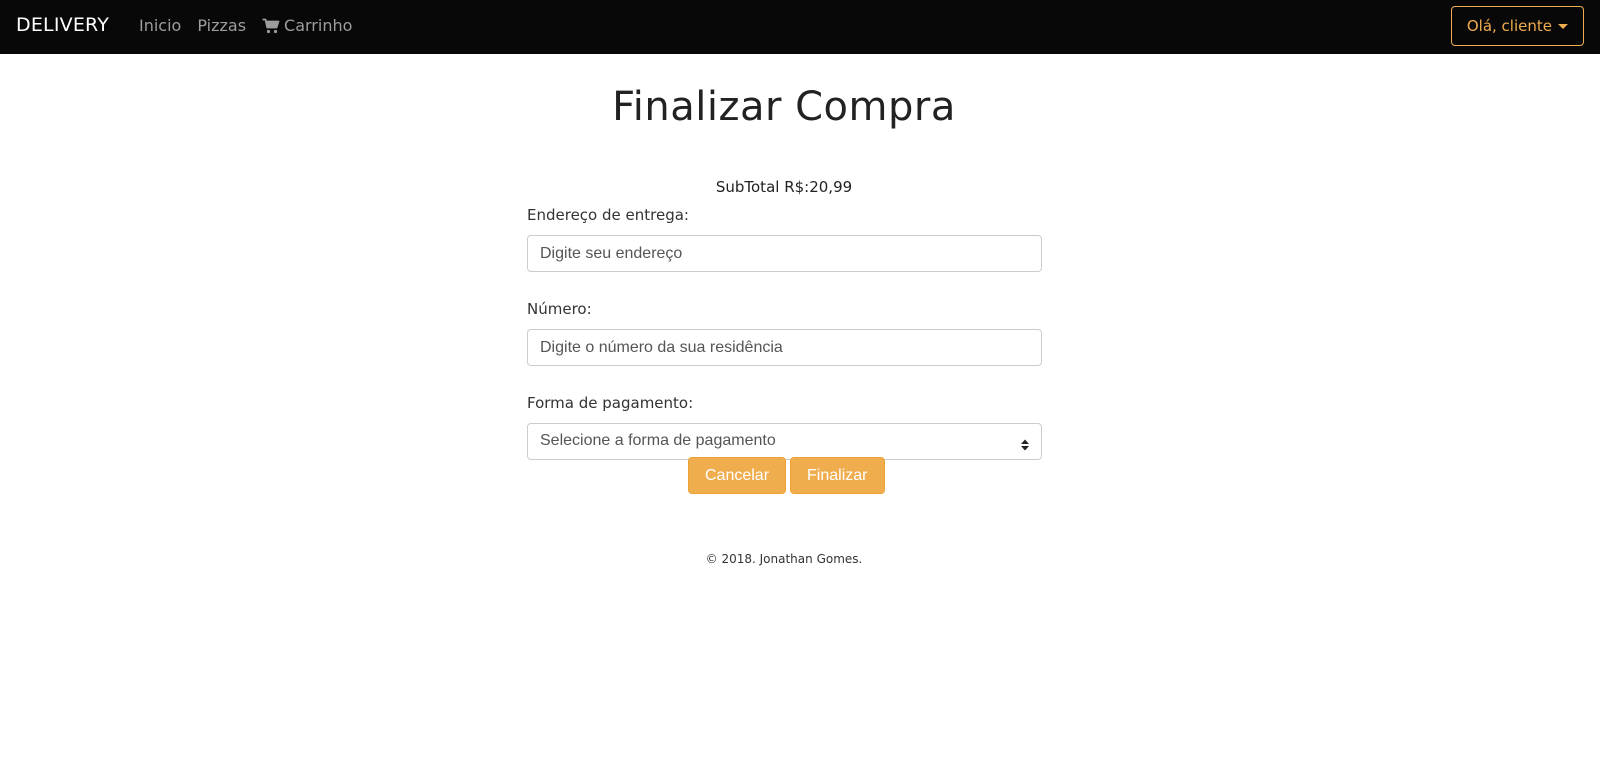 The height and width of the screenshot is (765, 1600). Describe the element at coordinates (1509, 26) in the screenshot. I see `user-menu-label: Olá, cliente` at that location.